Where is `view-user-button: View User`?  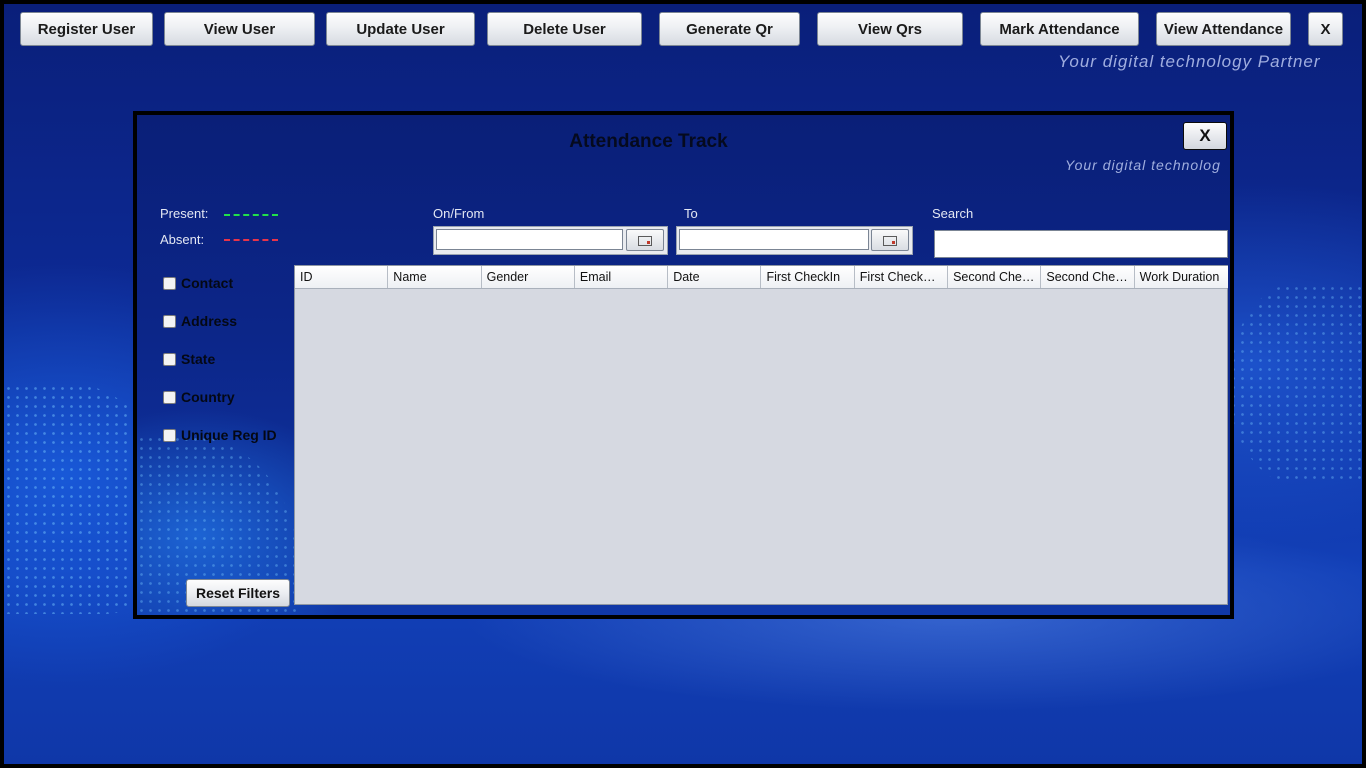 view-user-button: View User is located at coordinates (239, 29).